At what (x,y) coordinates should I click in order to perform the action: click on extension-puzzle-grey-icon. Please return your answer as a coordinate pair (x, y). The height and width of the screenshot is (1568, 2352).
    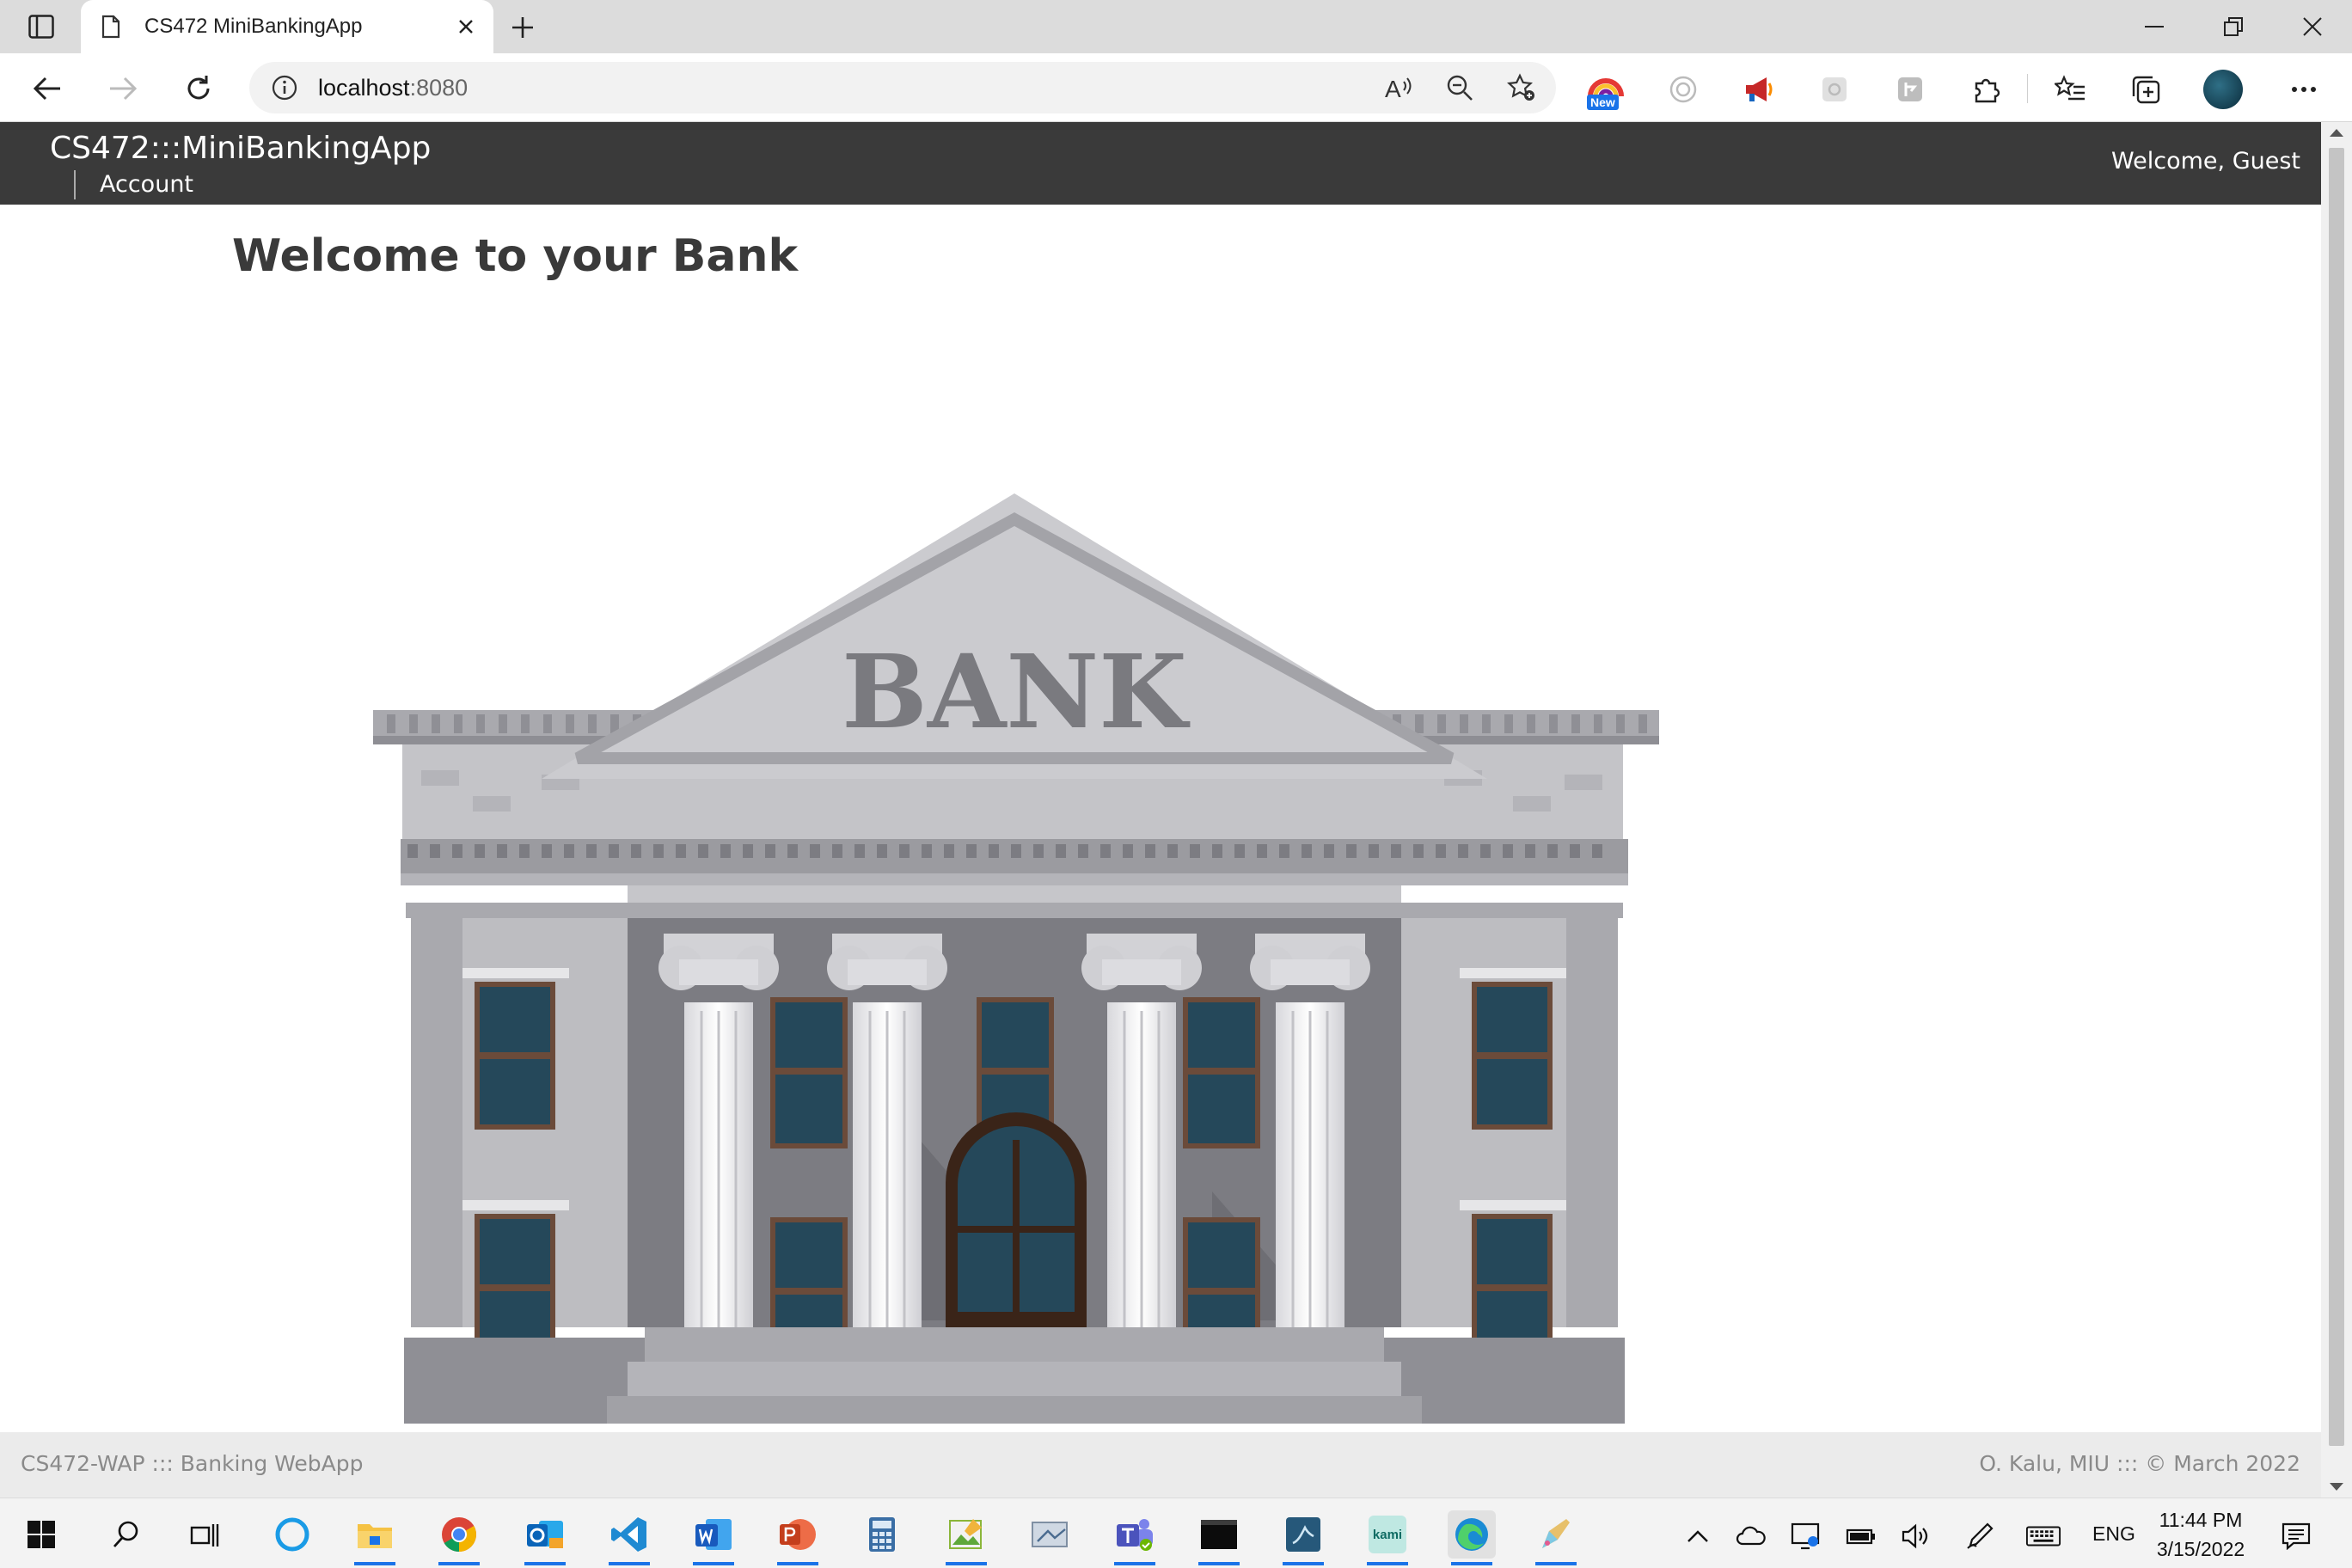
    Looking at the image, I should click on (1834, 89).